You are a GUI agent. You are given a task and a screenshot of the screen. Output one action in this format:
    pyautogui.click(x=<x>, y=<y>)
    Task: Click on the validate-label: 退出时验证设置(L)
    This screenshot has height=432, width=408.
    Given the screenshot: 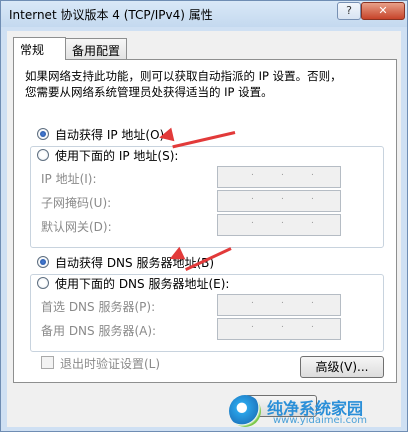 What is the action you would take?
    pyautogui.click(x=110, y=363)
    